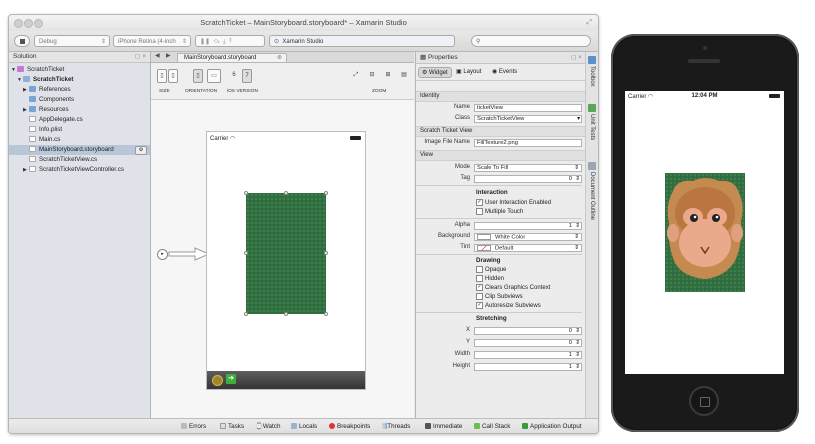 This screenshot has width=815, height=444. Describe the element at coordinates (508, 305) in the screenshot. I see `autoresize-checkbox: ✓ Autoresize Subviews` at that location.